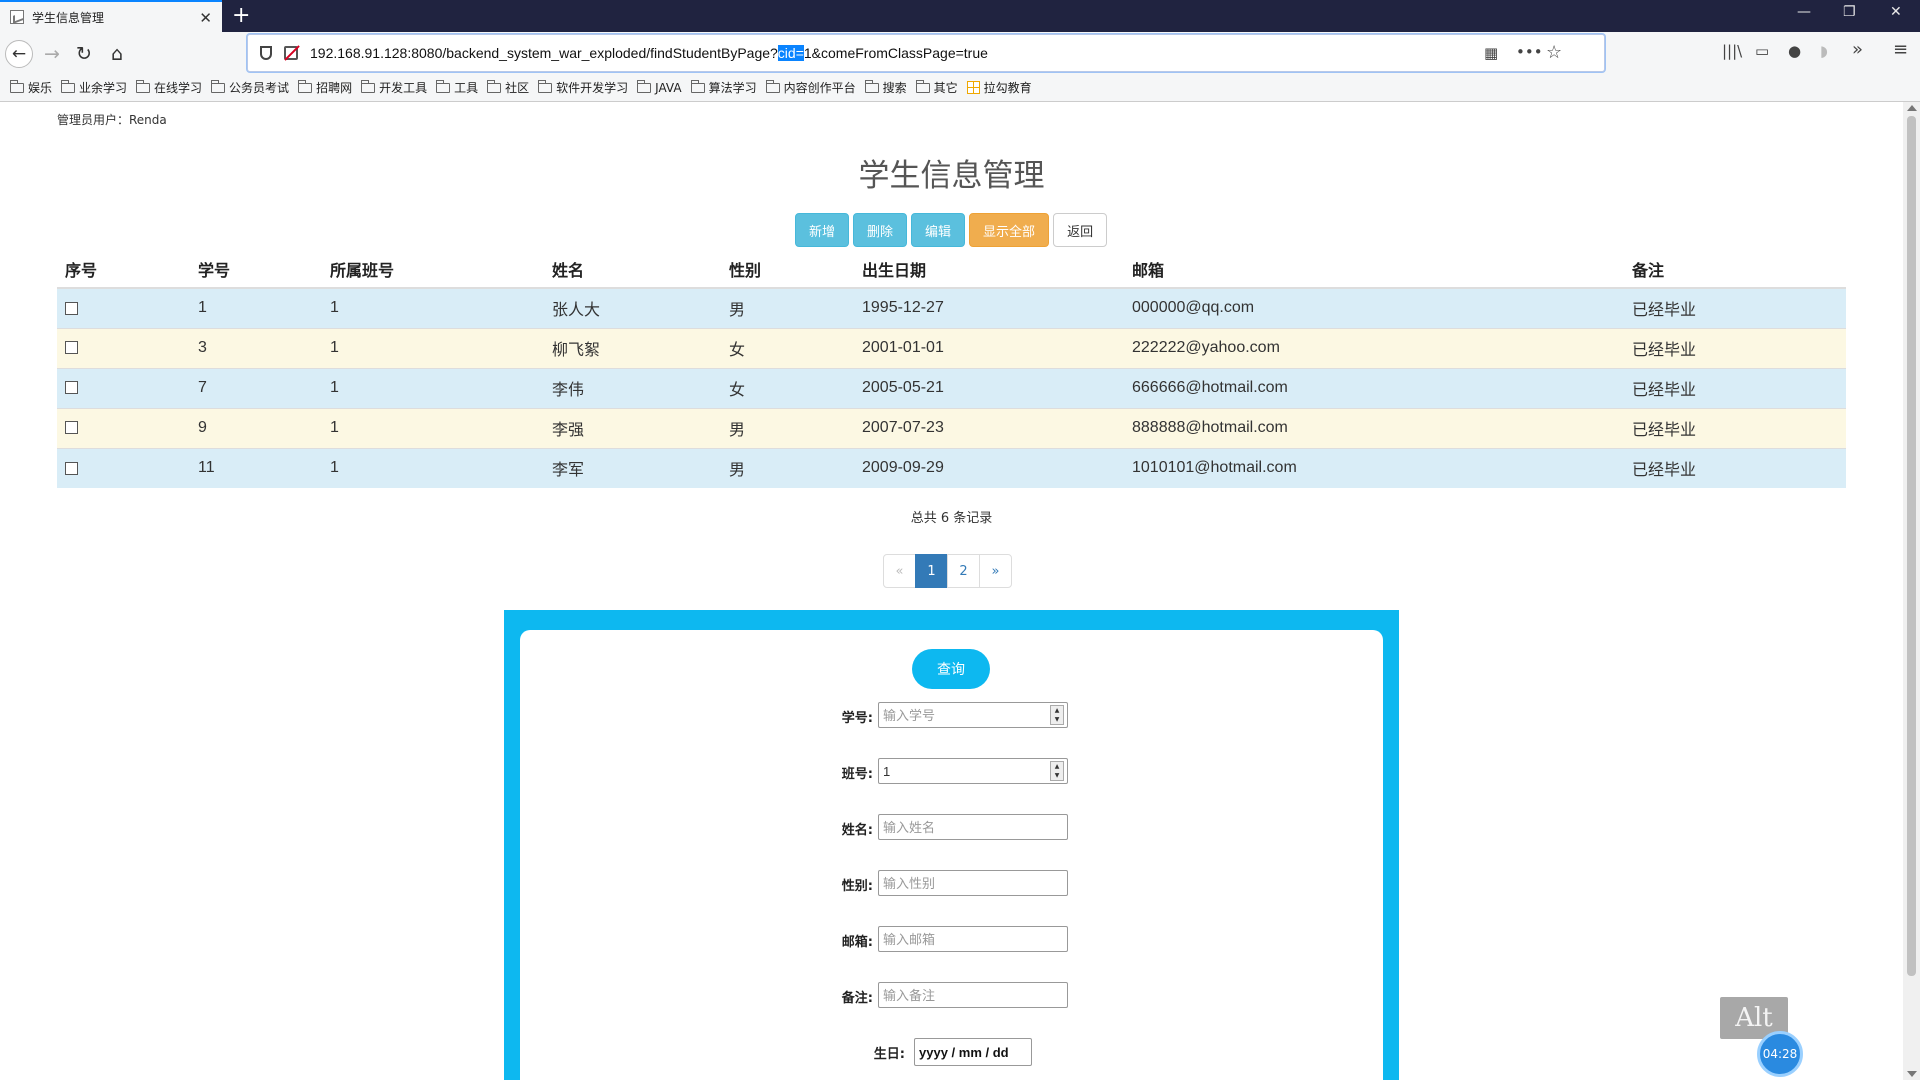 This screenshot has width=1920, height=1090. What do you see at coordinates (951, 669) in the screenshot?
I see `query-button: 查询` at bounding box center [951, 669].